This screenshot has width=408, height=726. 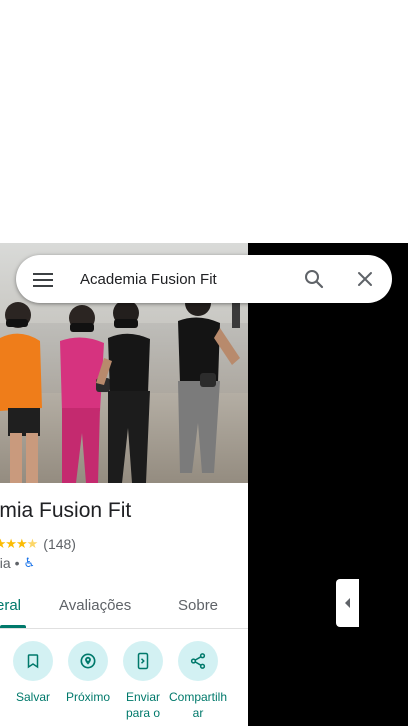 I want to click on rating-stars: ★★★★★, so click(x=19, y=543).